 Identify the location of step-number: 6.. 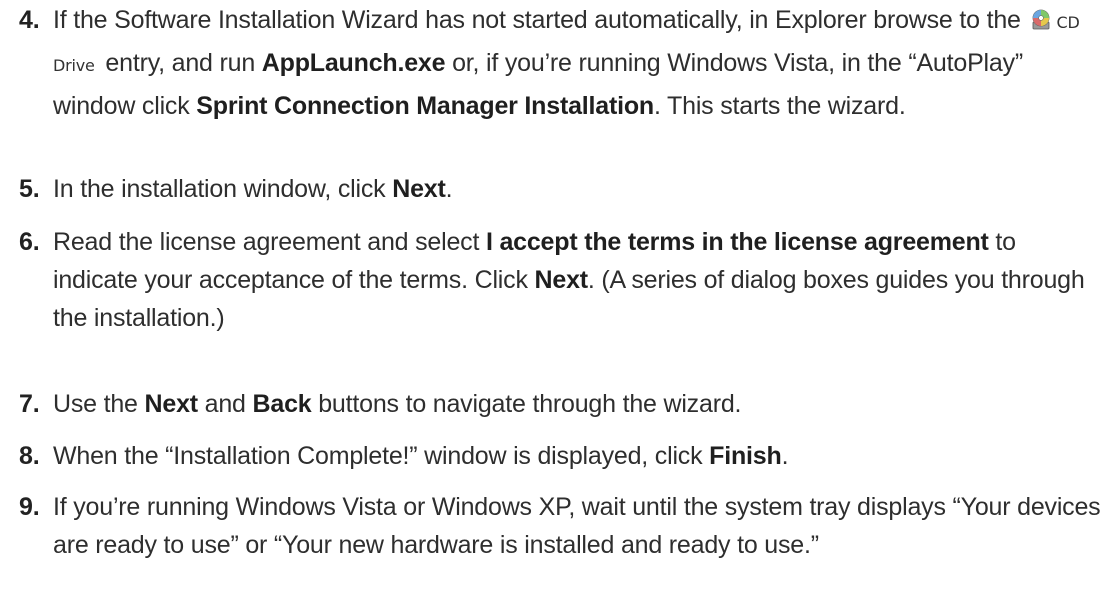
(29, 242).